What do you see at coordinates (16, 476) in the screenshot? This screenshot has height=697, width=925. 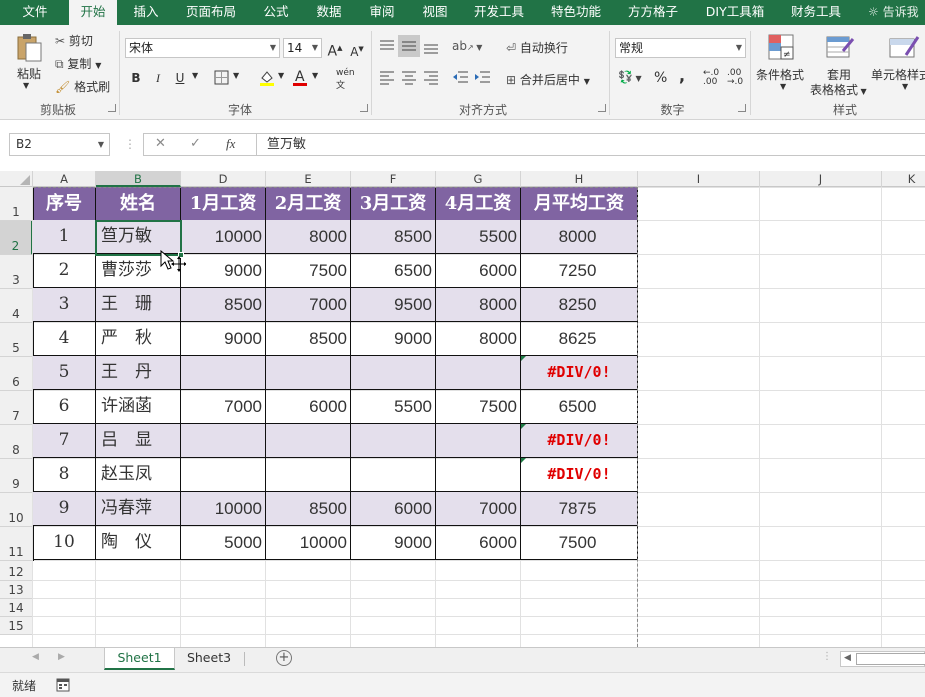 I see `row-header-9: 9` at bounding box center [16, 476].